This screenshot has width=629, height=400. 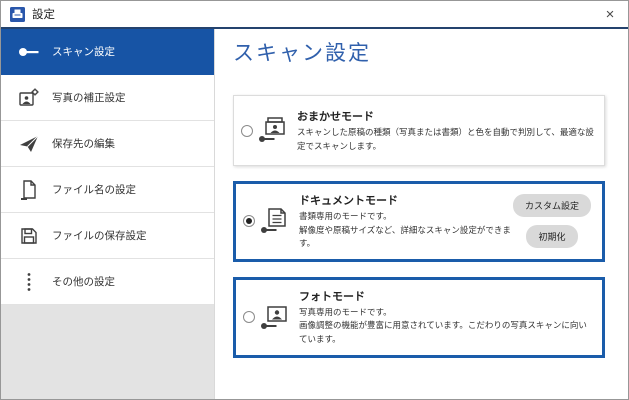 I want to click on document-mode-buttons: カスタム設定 初期化, so click(x=553, y=221).